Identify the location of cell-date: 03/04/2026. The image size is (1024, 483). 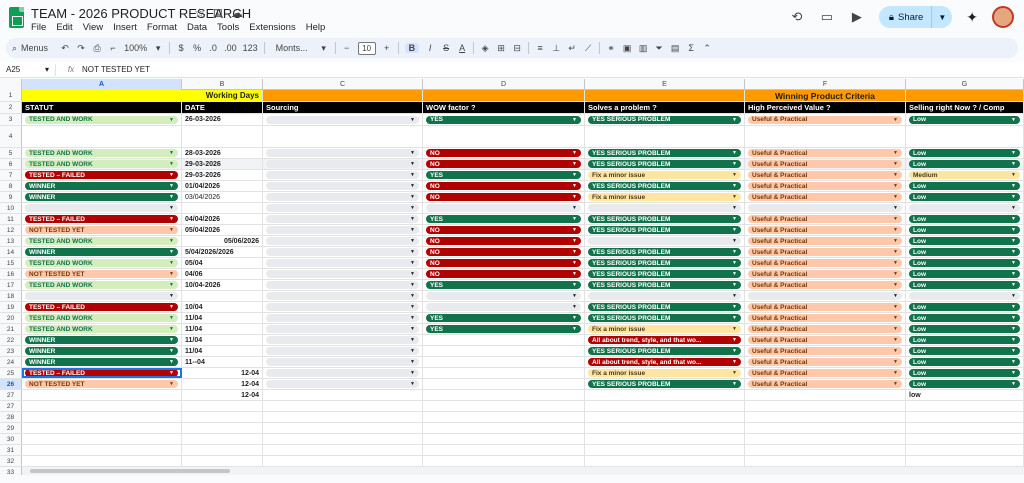
(222, 197).